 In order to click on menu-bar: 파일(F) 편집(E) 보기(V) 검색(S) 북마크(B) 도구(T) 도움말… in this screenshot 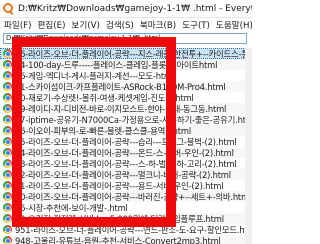, I will do `click(126, 25)`.